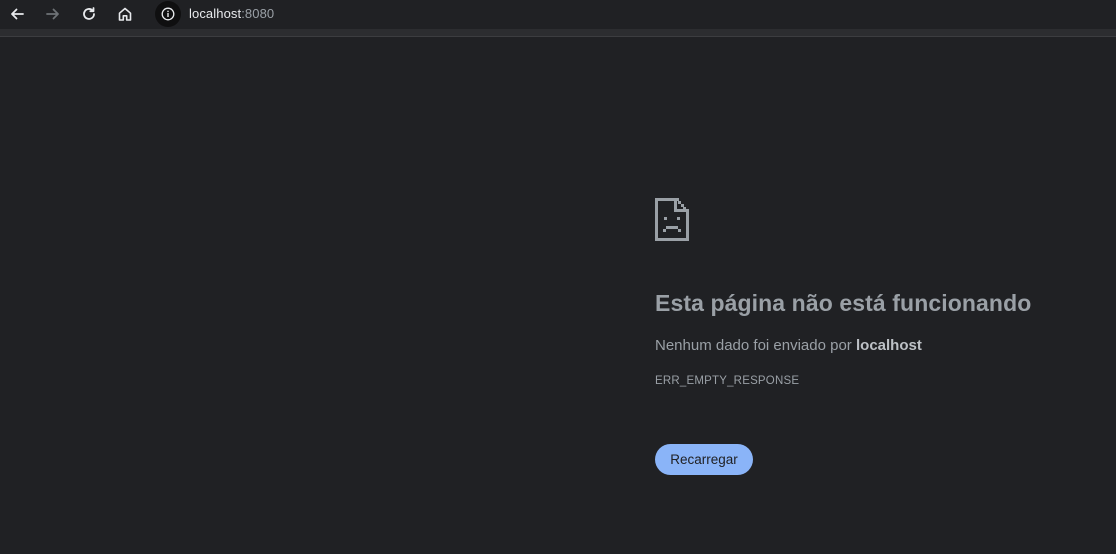 Image resolution: width=1116 pixels, height=554 pixels. I want to click on home-button, so click(125, 14).